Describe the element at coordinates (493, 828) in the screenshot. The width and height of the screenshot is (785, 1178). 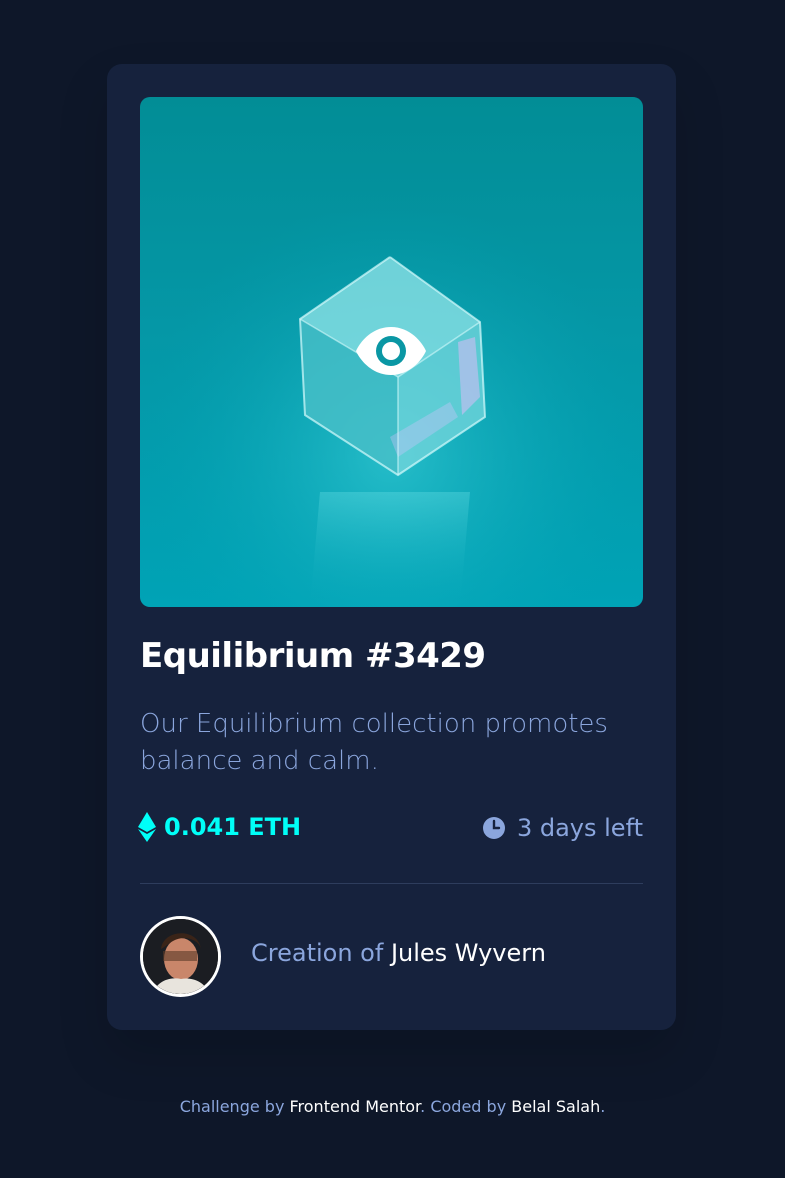
I see `clock-icon` at that location.